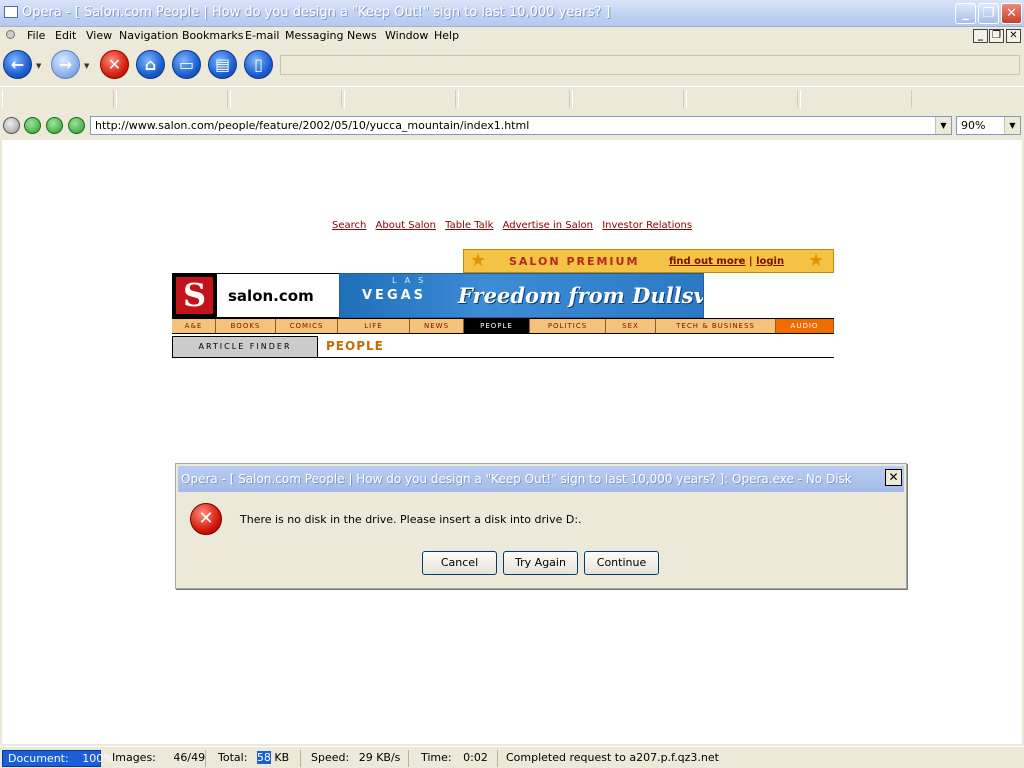 The image size is (1024, 768). I want to click on try-again-button: Try Again, so click(540, 563).